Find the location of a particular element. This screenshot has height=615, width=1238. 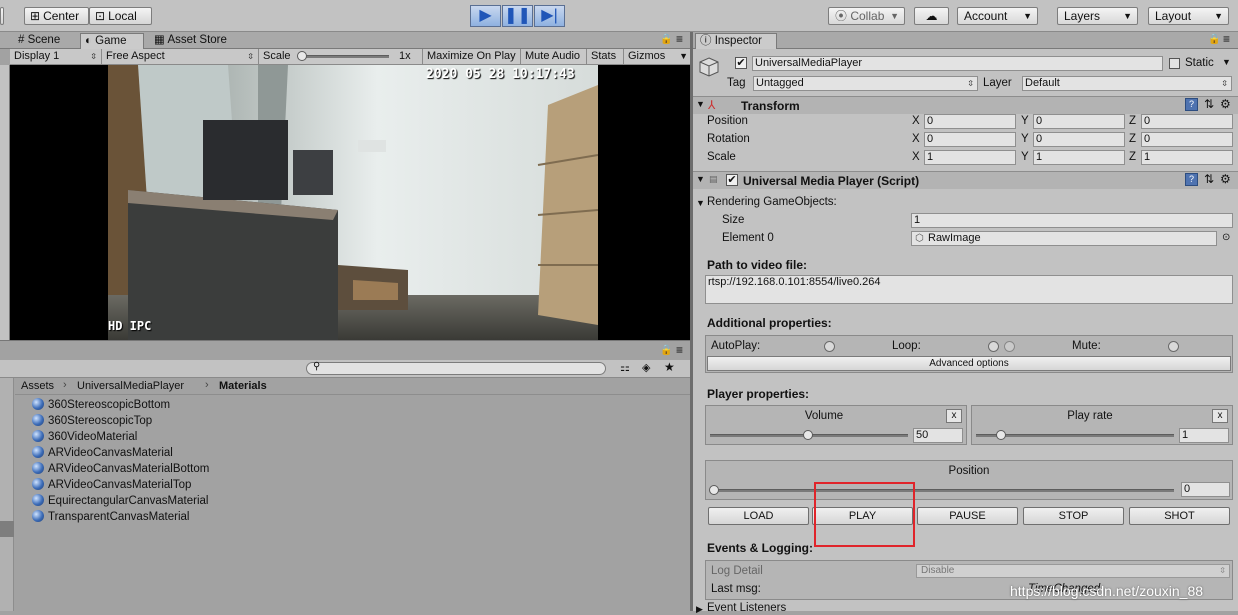

list-item: 360StereoscopicBottom is located at coordinates (101, 404).